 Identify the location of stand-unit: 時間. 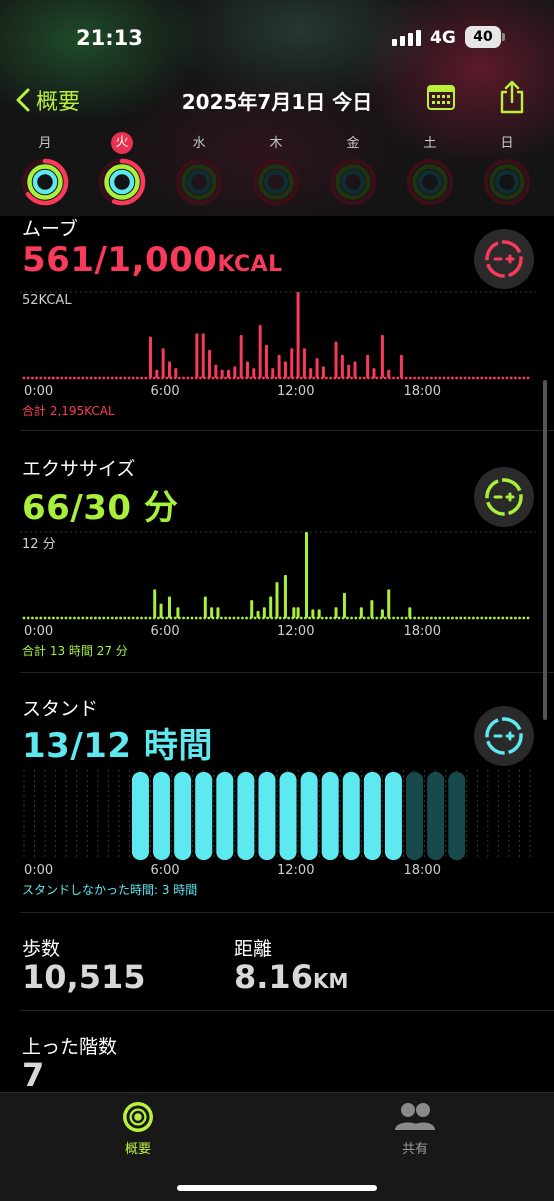
(178, 746).